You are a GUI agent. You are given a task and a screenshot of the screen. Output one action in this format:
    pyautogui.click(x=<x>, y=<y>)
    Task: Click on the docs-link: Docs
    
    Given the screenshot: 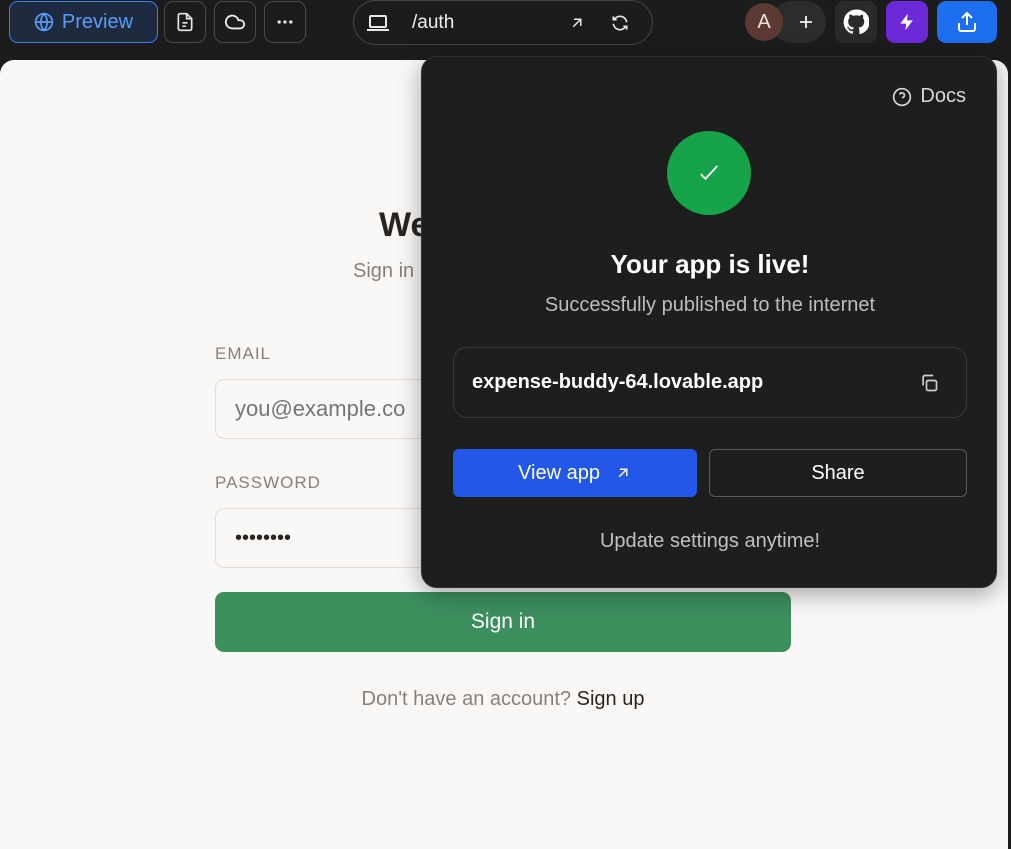 What is the action you would take?
    pyautogui.click(x=929, y=96)
    